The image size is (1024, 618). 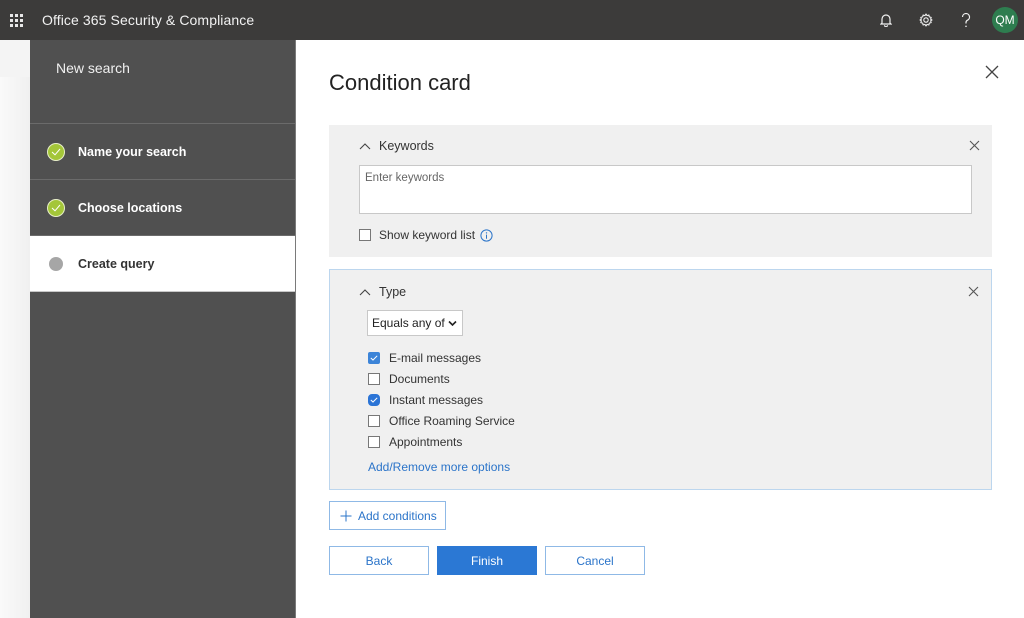 I want to click on top-bar: Office 365 Security & Compliance QM, so click(x=512, y=20).